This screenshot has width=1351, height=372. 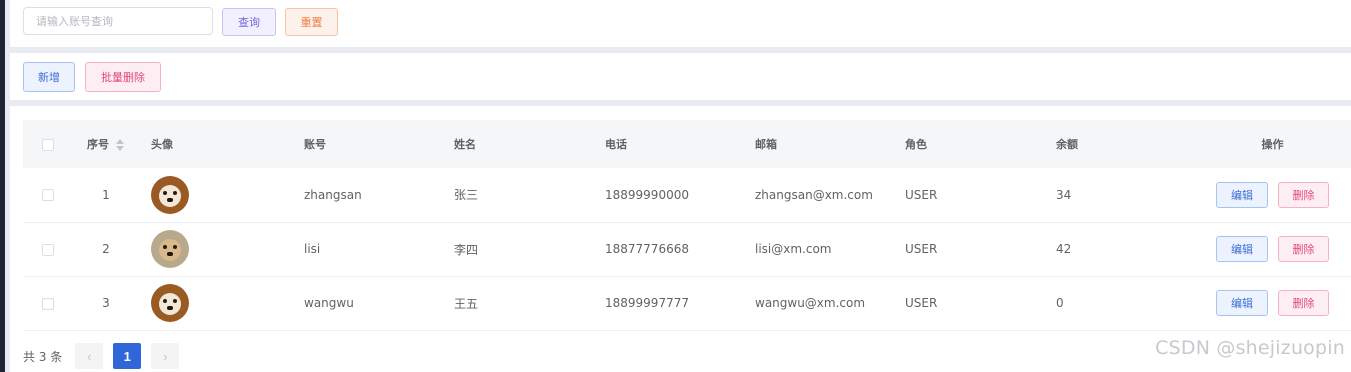 I want to click on cell-name: 王五, so click(x=466, y=303).